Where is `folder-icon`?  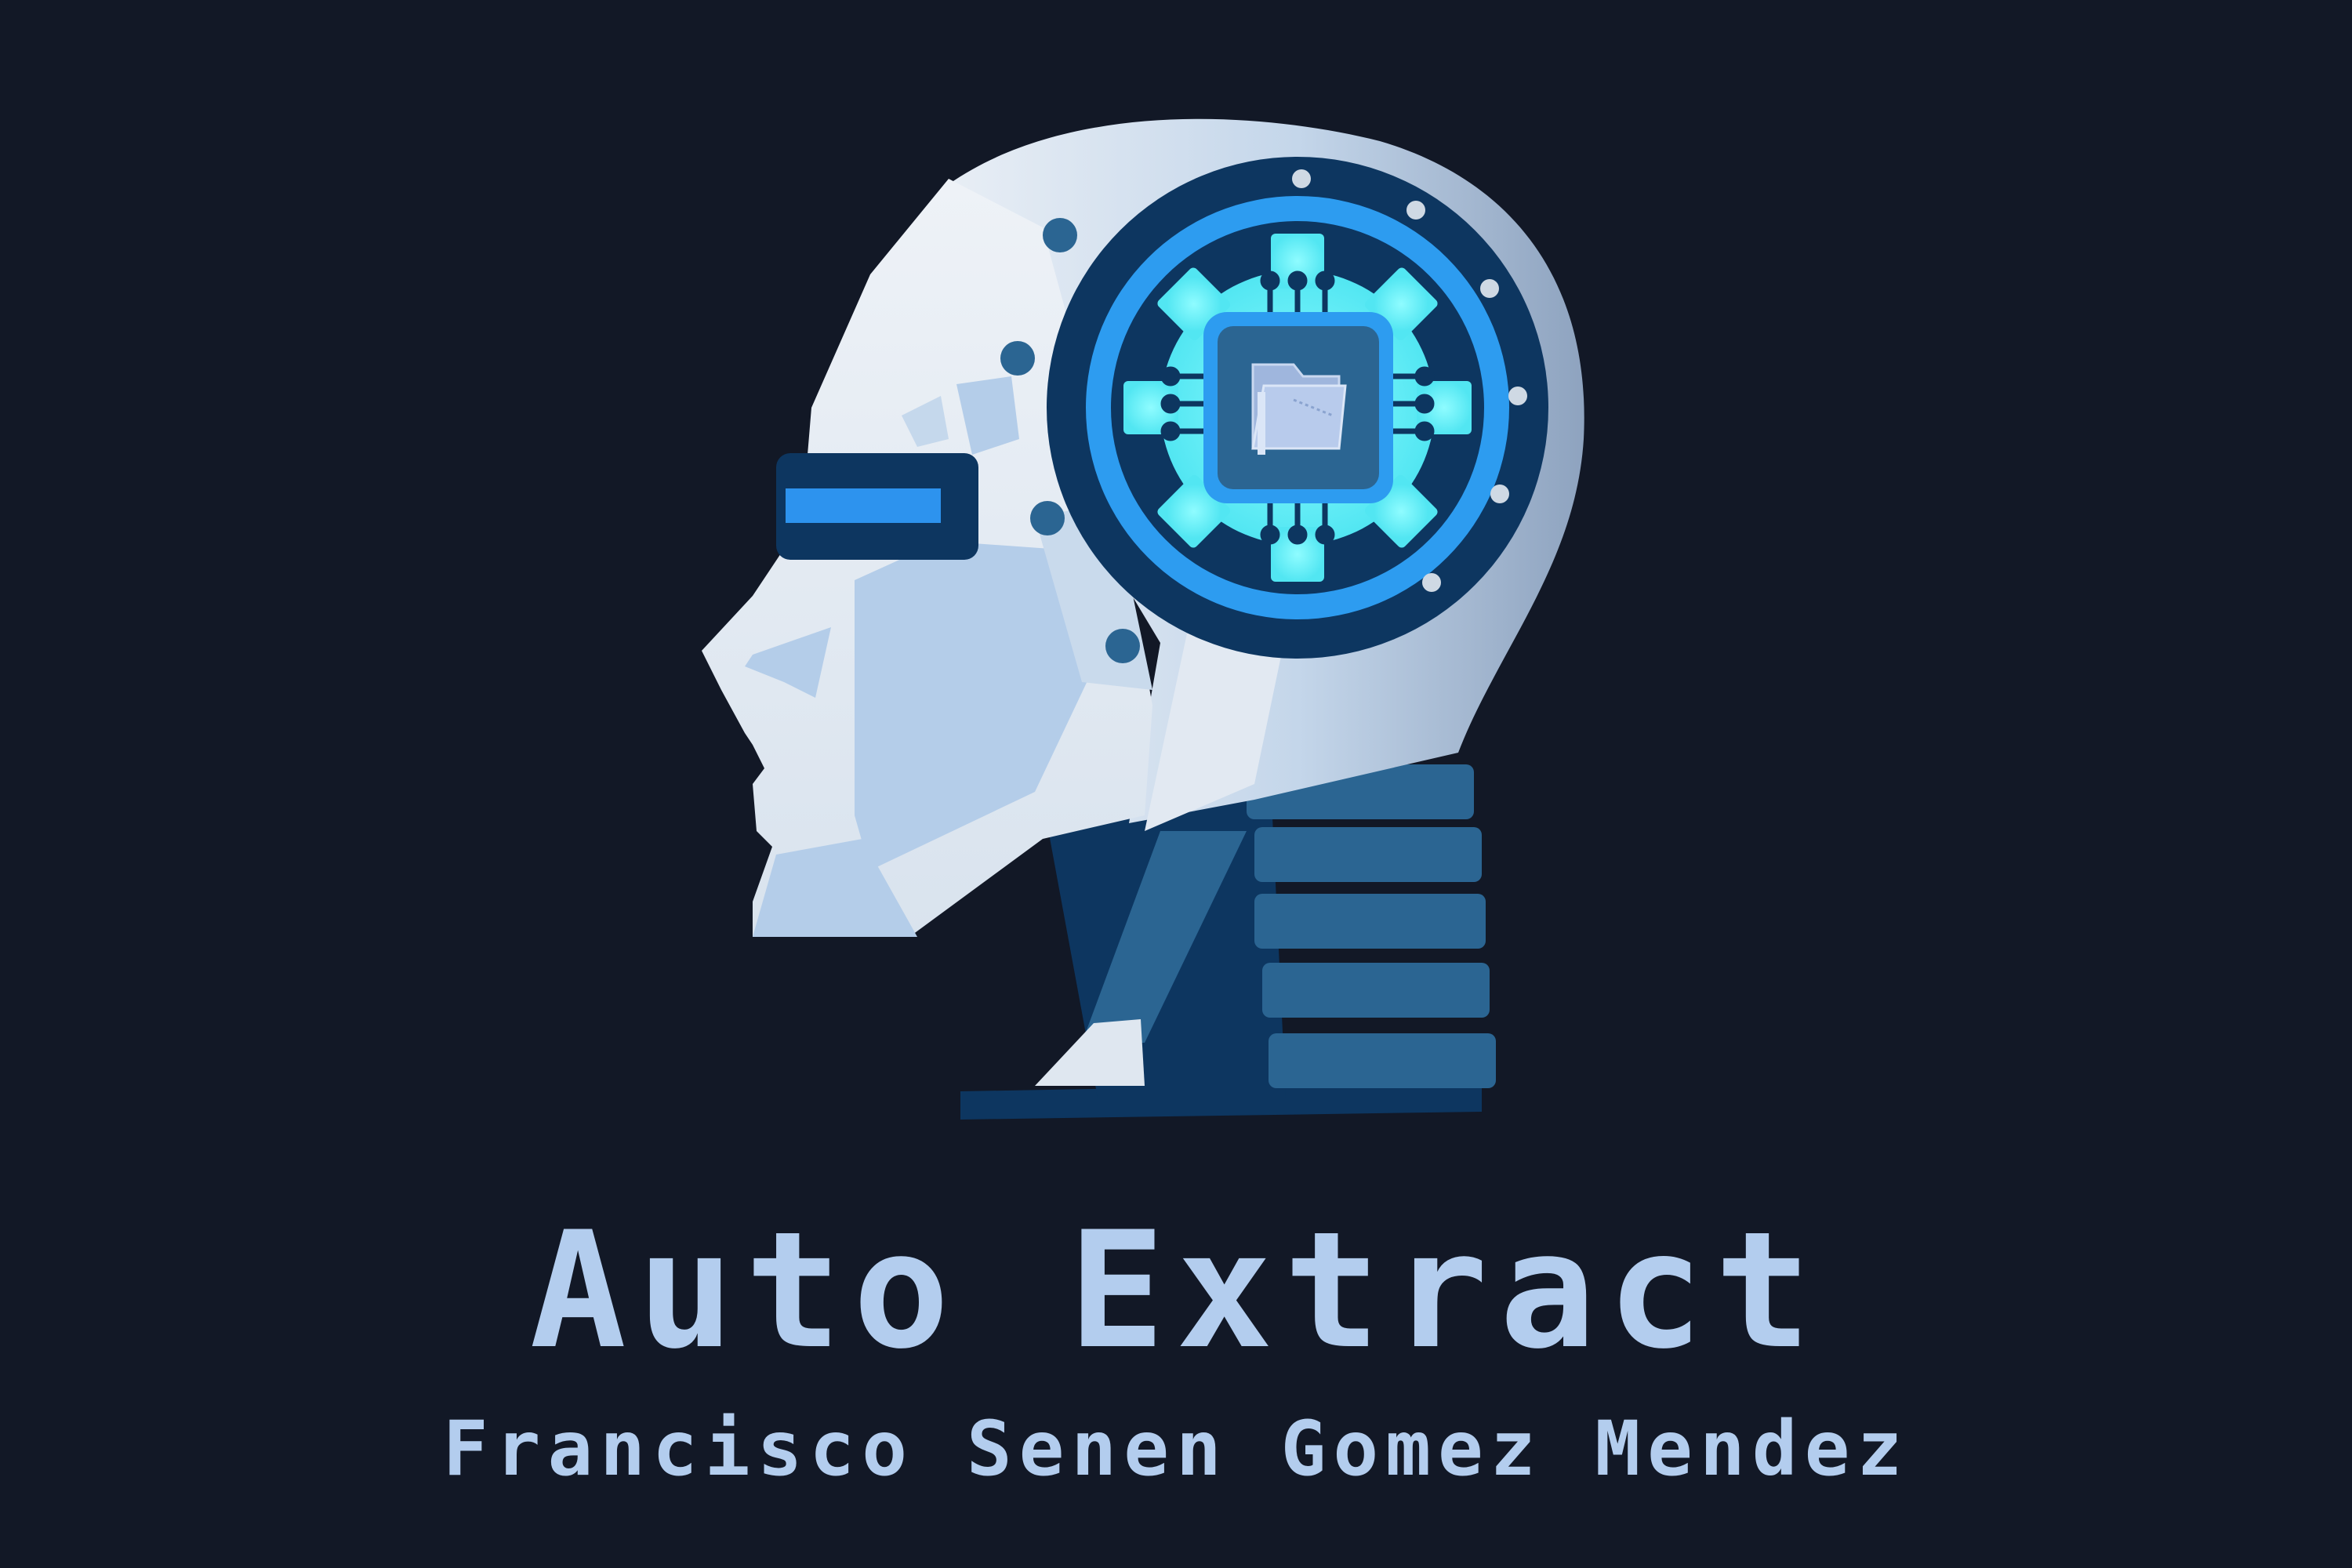 folder-icon is located at coordinates (1299, 409).